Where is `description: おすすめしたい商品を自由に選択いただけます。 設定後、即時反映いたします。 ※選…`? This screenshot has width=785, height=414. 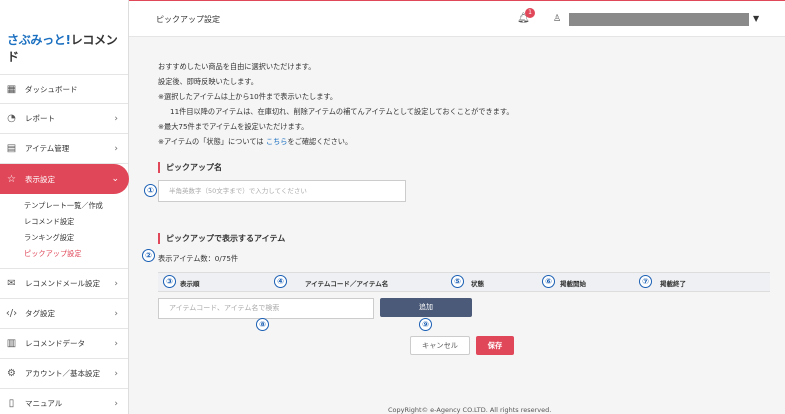
description: おすすめしたい商品を自由に選択いただけます。 設定後、即時反映いたします。 ※選… is located at coordinates (336, 104).